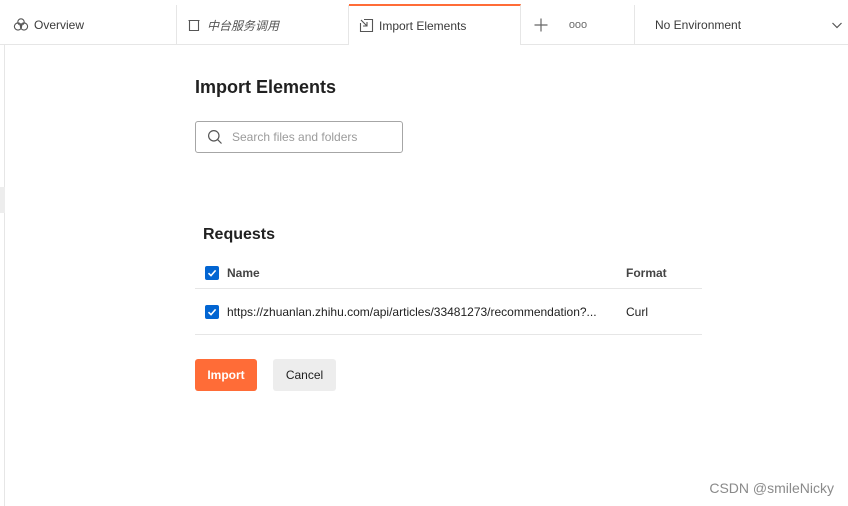  What do you see at coordinates (59, 25) in the screenshot?
I see `tab-overview-label: Overview` at bounding box center [59, 25].